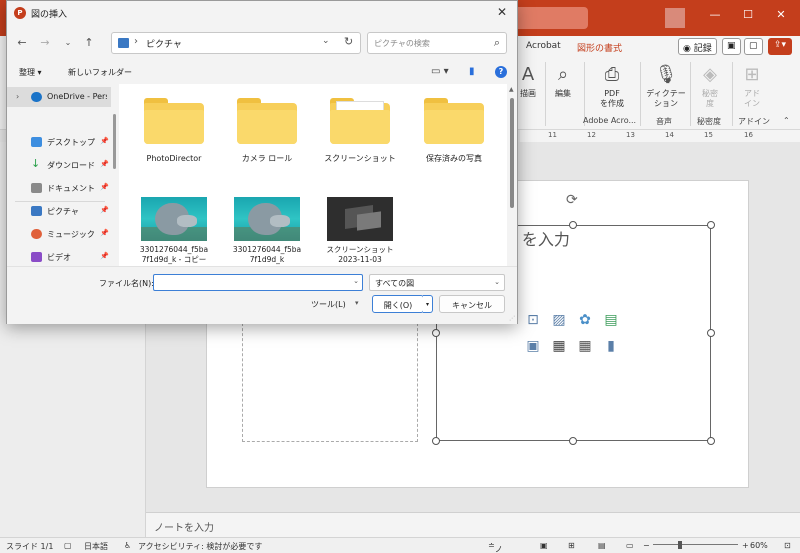 Image resolution: width=800 pixels, height=553 pixels. What do you see at coordinates (780, 46) in the screenshot?
I see `share-button: ⇪▾` at bounding box center [780, 46].